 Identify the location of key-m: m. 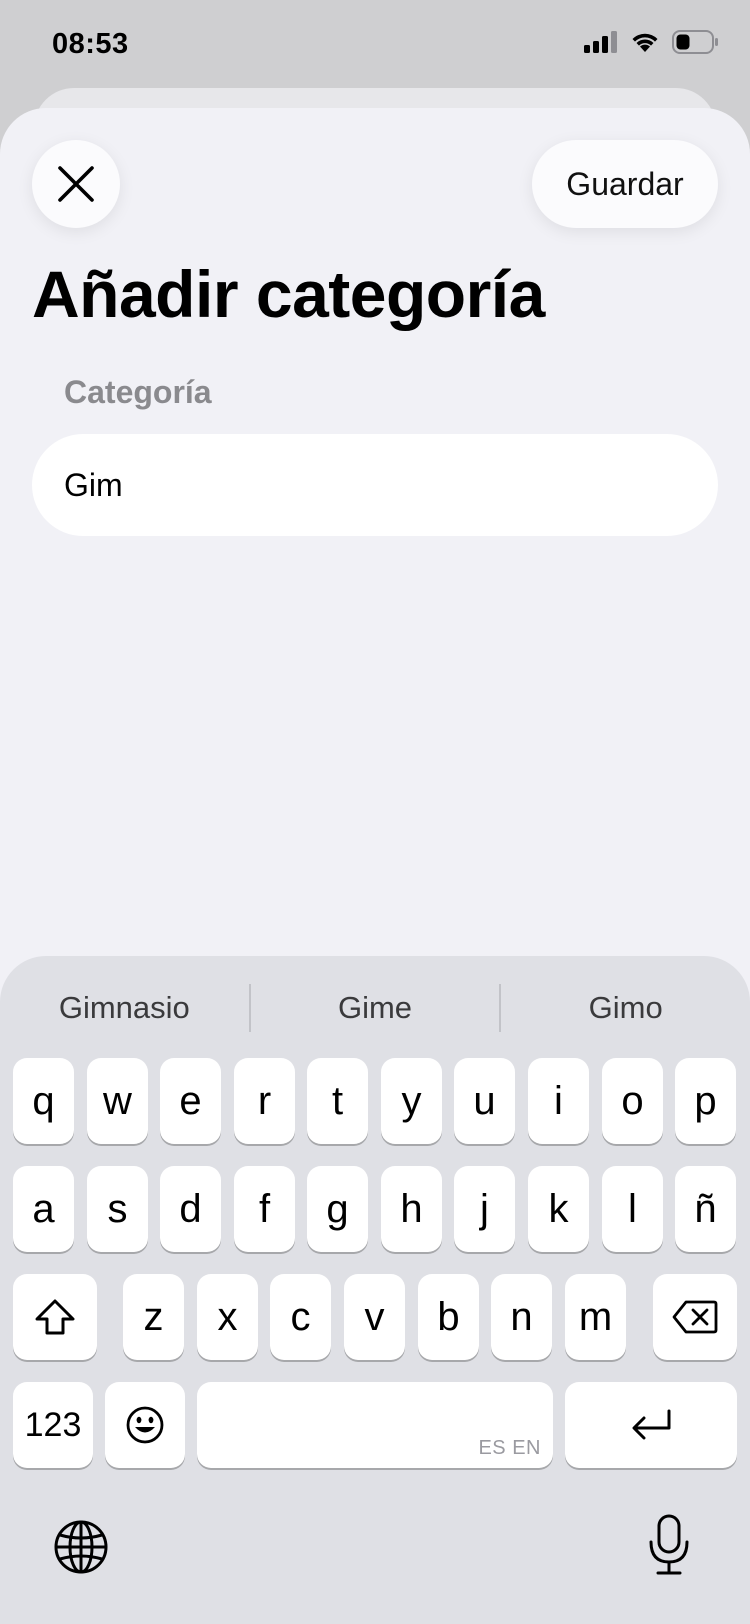
(595, 1317).